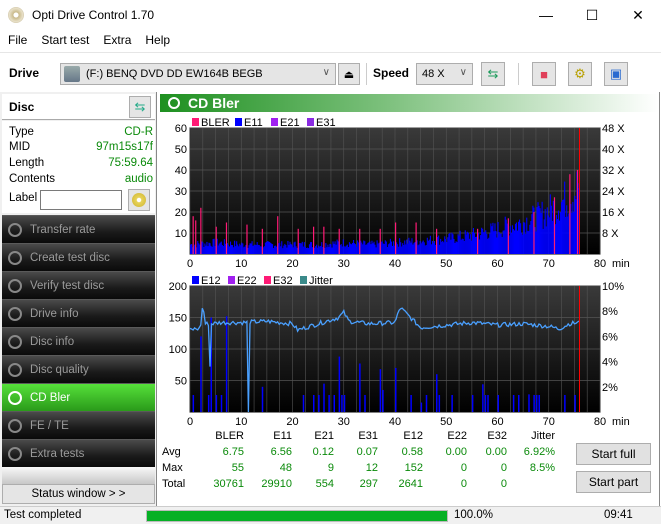 Image resolution: width=661 pixels, height=524 pixels. What do you see at coordinates (229, 436) in the screenshot?
I see `stats-column-header: BLER` at bounding box center [229, 436].